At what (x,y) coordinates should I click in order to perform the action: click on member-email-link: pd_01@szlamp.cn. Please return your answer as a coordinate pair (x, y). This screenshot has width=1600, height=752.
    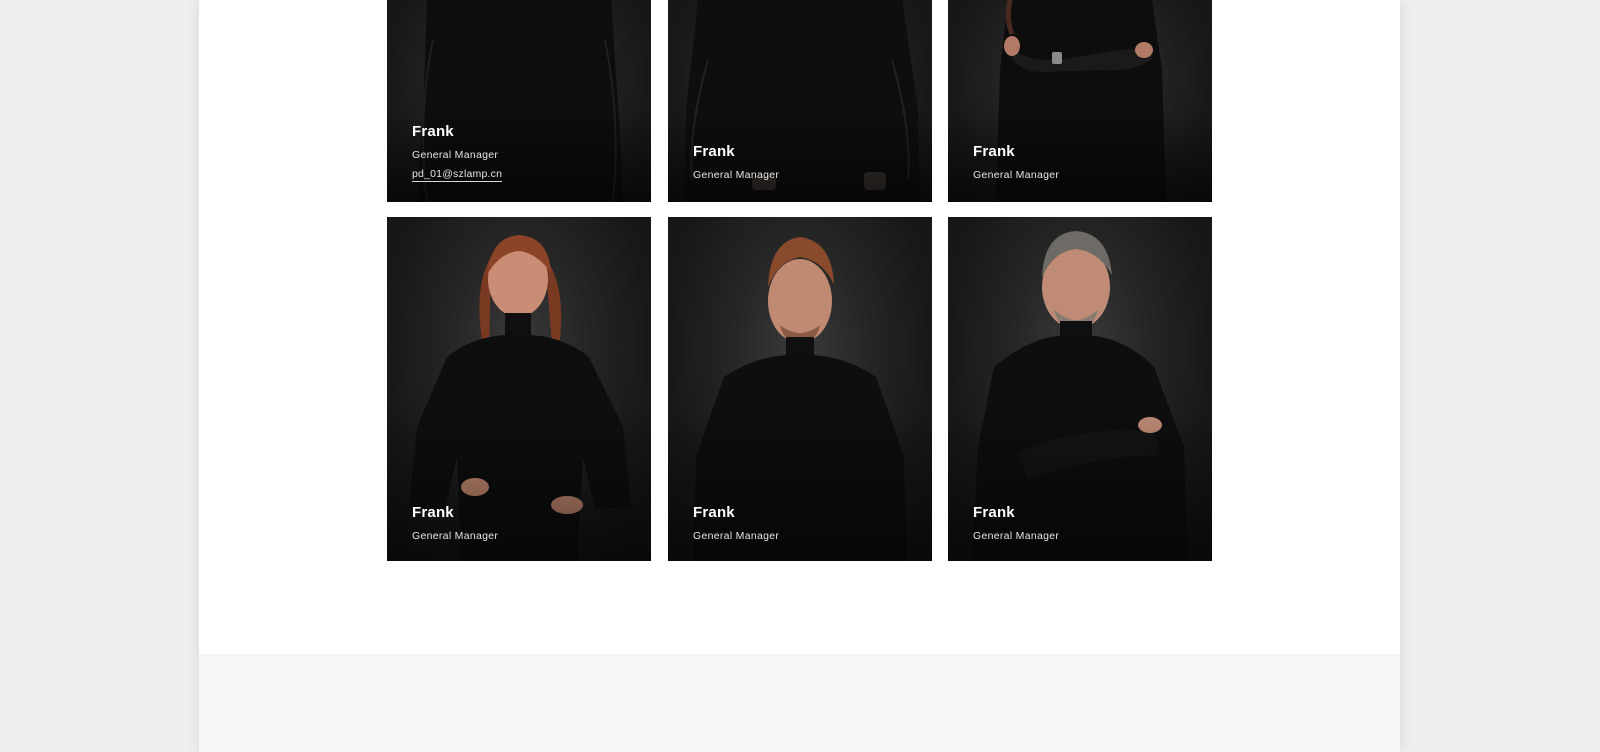
    Looking at the image, I should click on (457, 175).